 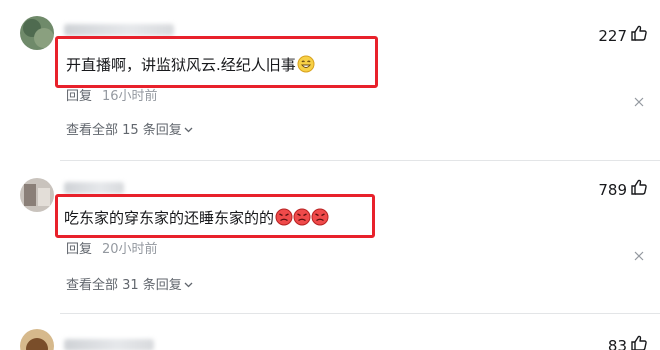 What do you see at coordinates (612, 35) in the screenshot?
I see `like-count: 227` at bounding box center [612, 35].